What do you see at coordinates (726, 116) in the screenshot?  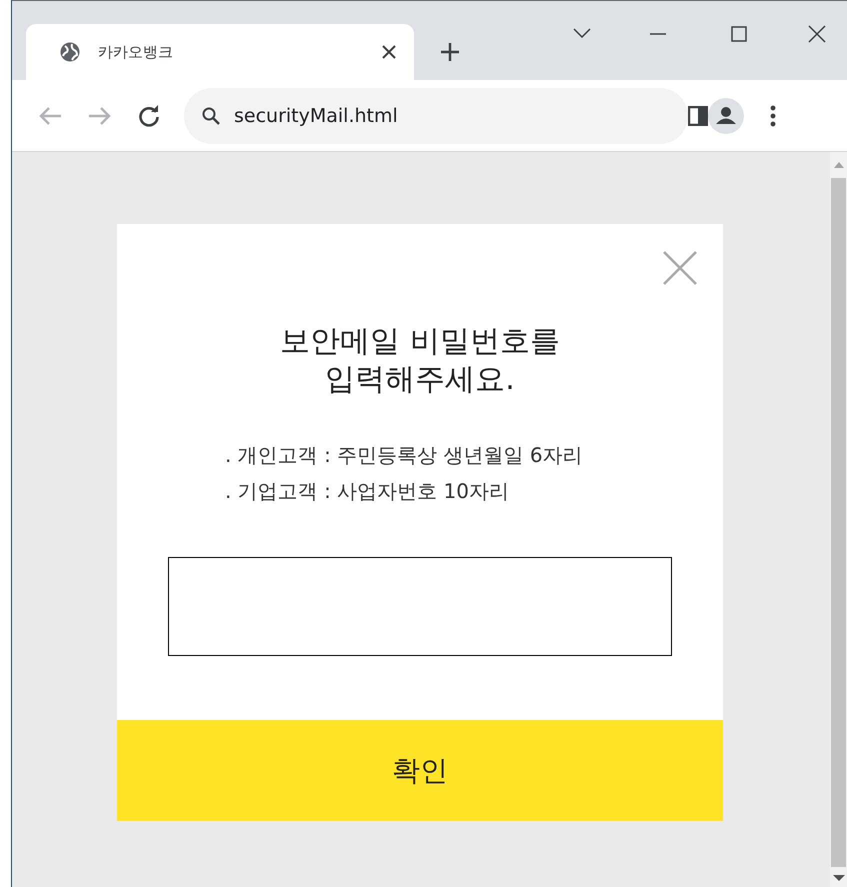 I see `profile-avatar-icon` at bounding box center [726, 116].